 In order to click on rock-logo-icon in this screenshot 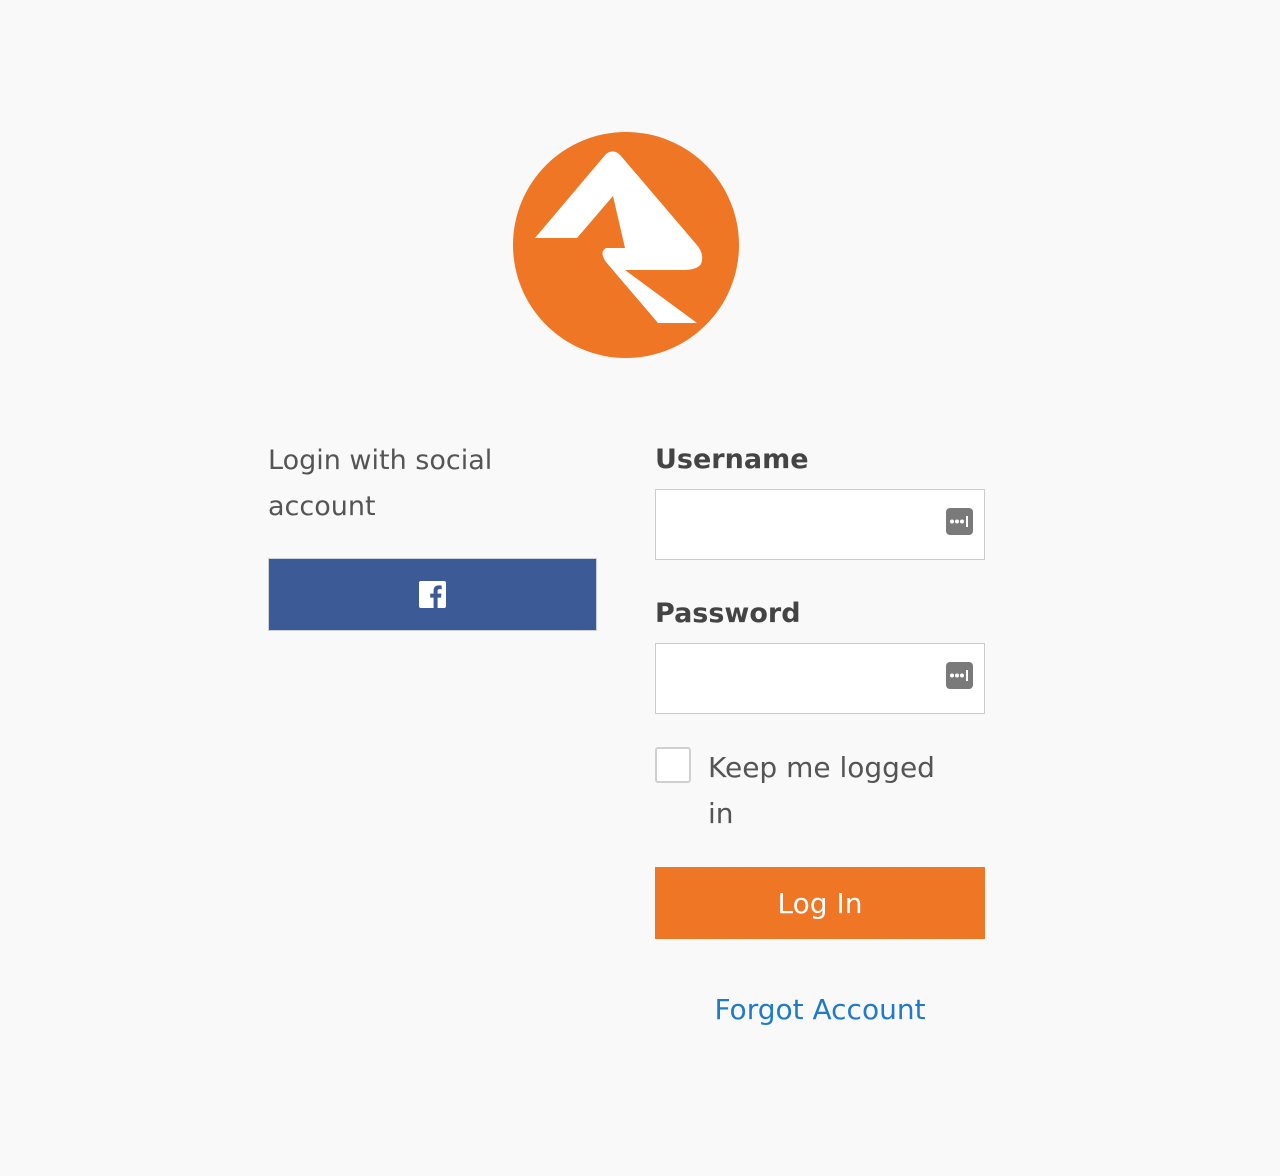, I will do `click(626, 245)`.